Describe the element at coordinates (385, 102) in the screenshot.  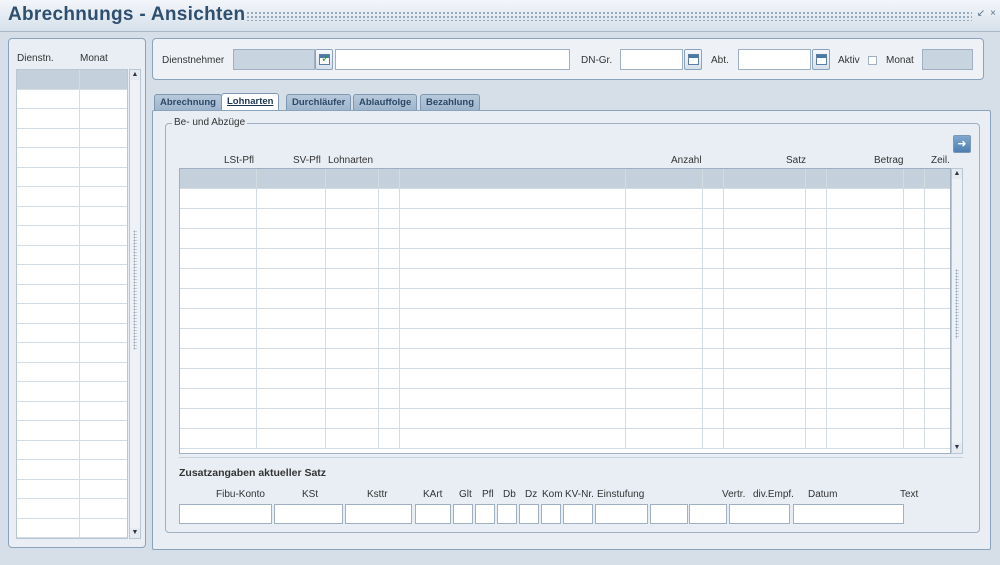
I see `tab-ablauffolge: Ablauffolge` at that location.